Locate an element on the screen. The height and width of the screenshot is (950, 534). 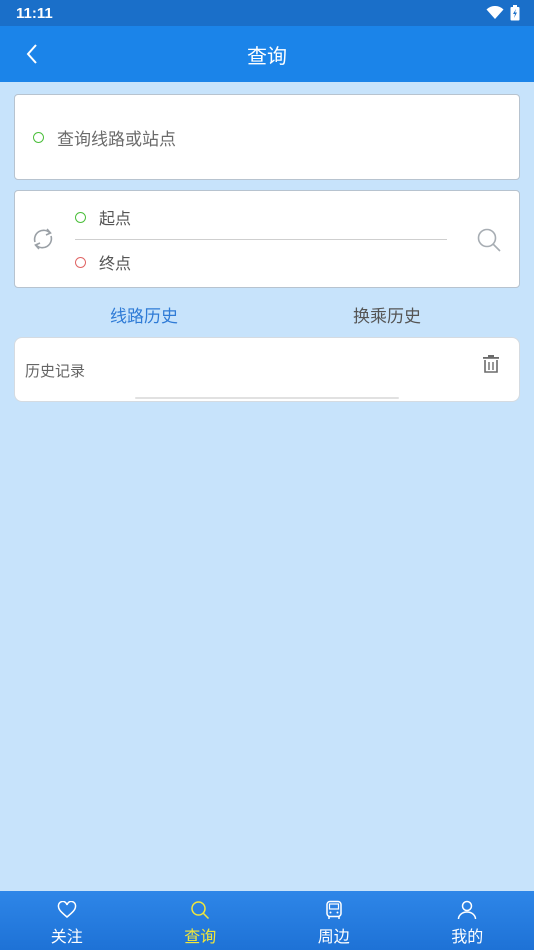
nav-item-nearby: 周边 is located at coordinates (334, 920).